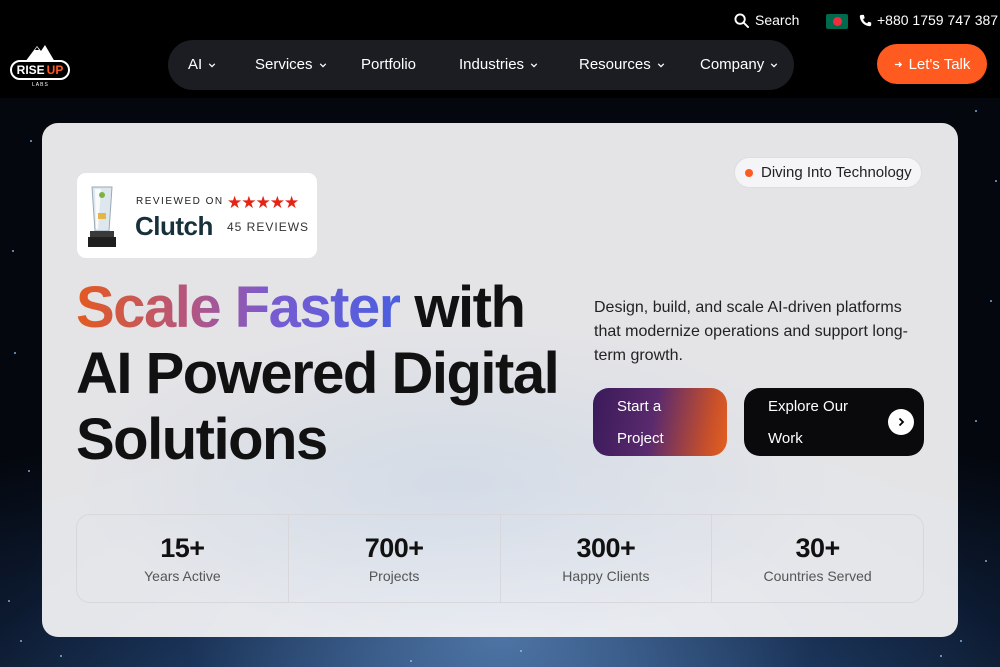 The width and height of the screenshot is (1000, 667). I want to click on headline-line3: Solutions, so click(202, 439).